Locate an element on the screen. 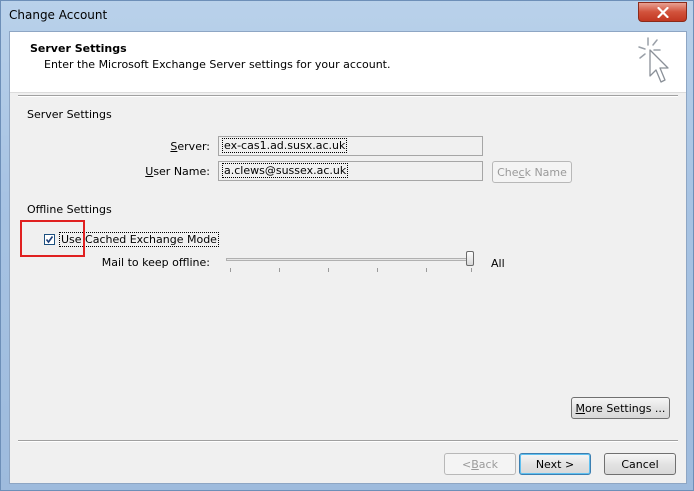  check-name-button: Che c k Name is located at coordinates (532, 172).